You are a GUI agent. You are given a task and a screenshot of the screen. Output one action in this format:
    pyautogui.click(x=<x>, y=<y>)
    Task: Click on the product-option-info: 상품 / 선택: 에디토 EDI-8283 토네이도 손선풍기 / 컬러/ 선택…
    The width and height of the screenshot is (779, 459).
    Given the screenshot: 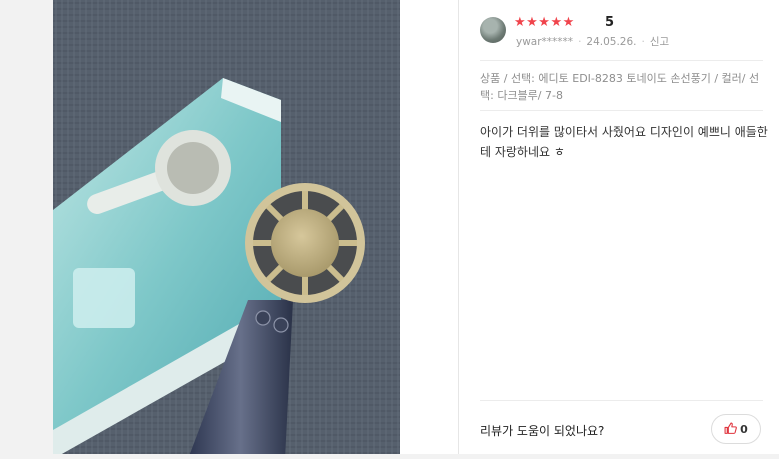 What is the action you would take?
    pyautogui.click(x=620, y=87)
    